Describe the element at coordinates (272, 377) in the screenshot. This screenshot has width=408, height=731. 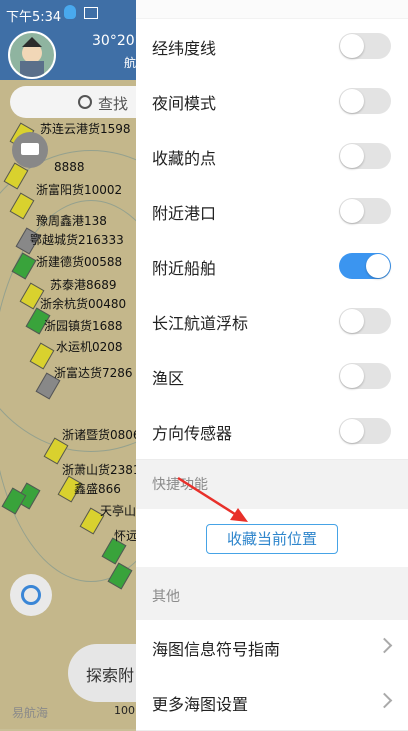
I see `setting-row-fishing-zones: 渔区` at that location.